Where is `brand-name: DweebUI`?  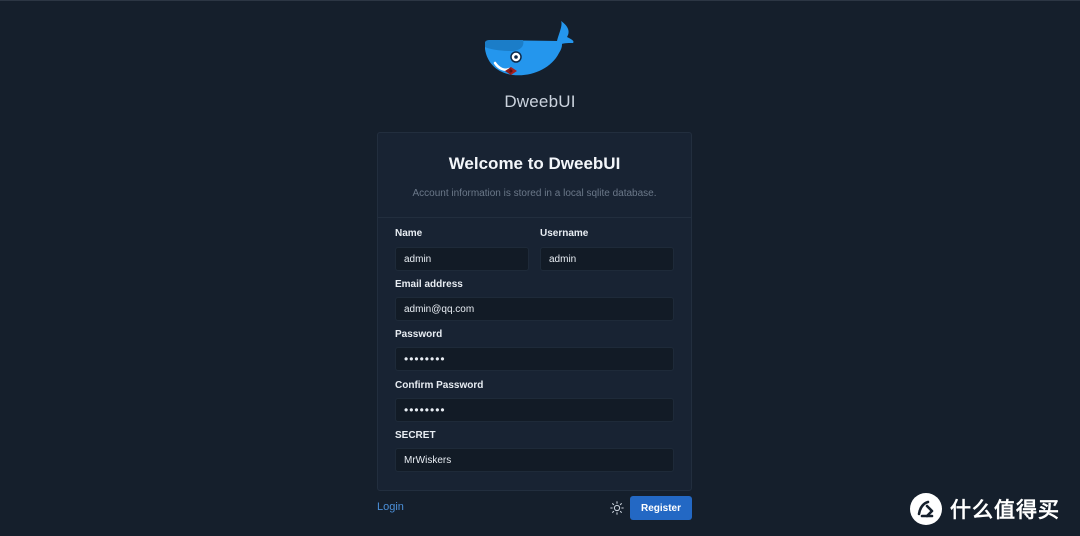 brand-name: DweebUI is located at coordinates (540, 101).